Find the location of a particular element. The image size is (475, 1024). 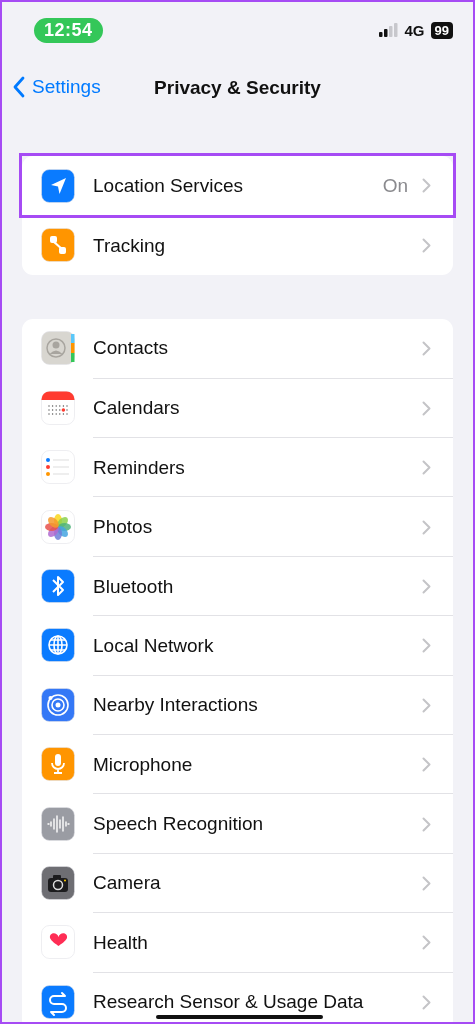

settings-row: Microphone is located at coordinates (237, 764).